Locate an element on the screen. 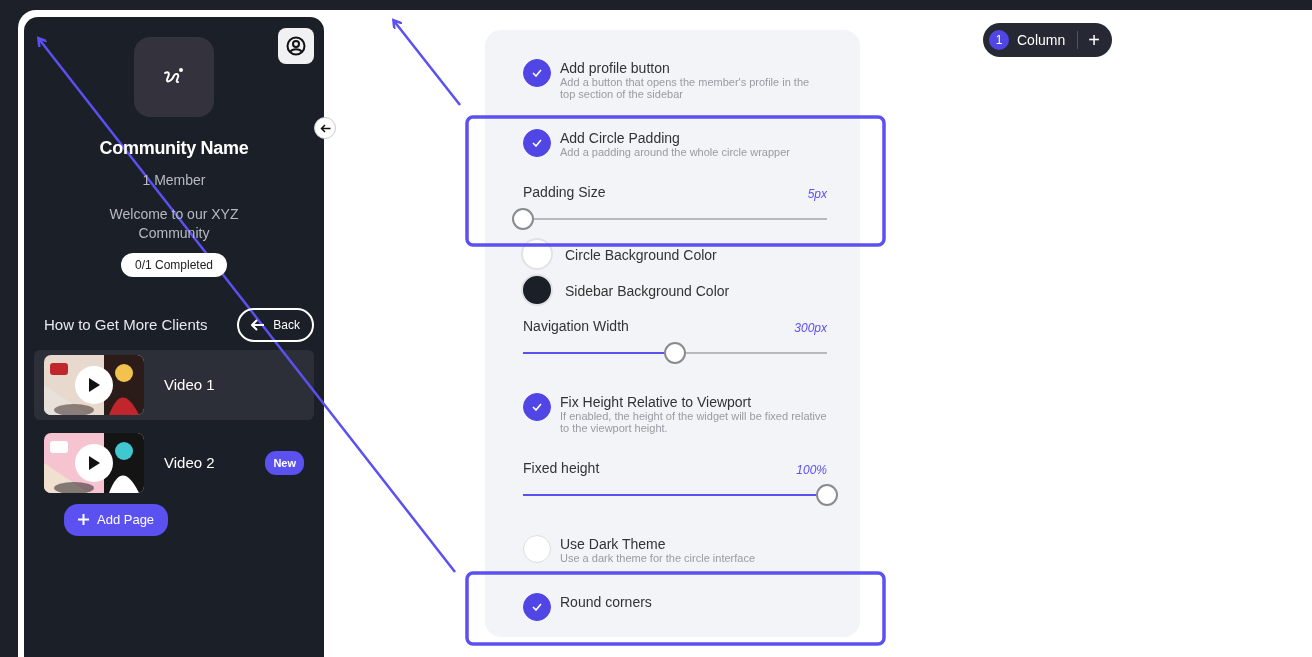 The image size is (1312, 657). user-icon is located at coordinates (296, 46).